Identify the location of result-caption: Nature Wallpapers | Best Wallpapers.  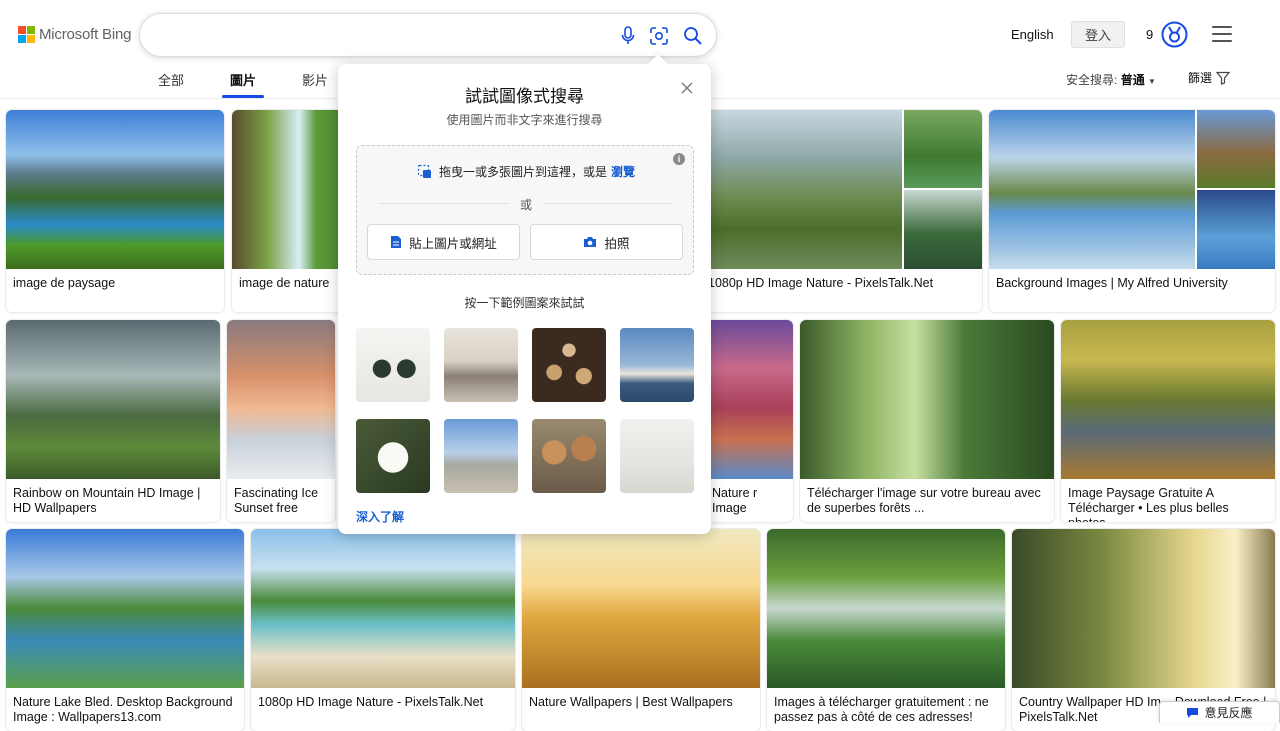
(641, 702).